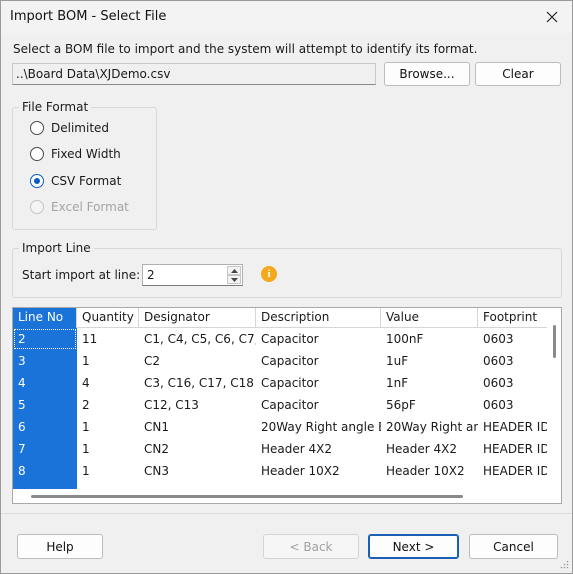  I want to click on next-button: Next >, so click(413, 546).